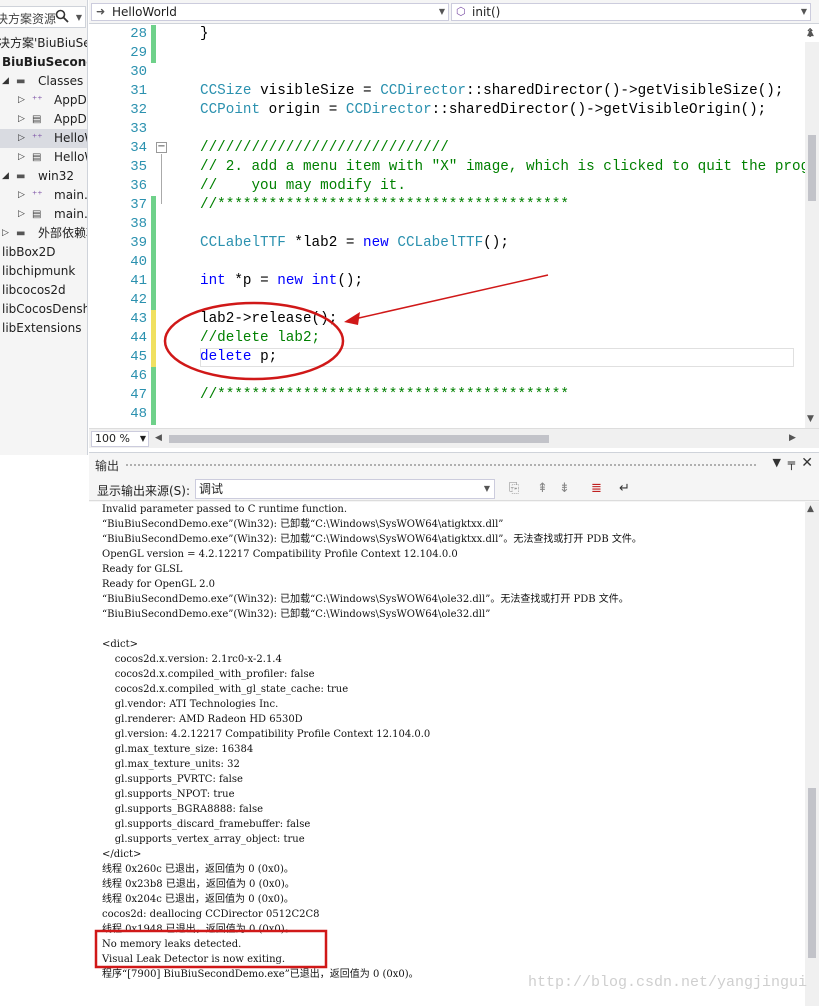  What do you see at coordinates (667, 982) in the screenshot?
I see `watermark: http://blog.csdn.net/yangjingui` at bounding box center [667, 982].